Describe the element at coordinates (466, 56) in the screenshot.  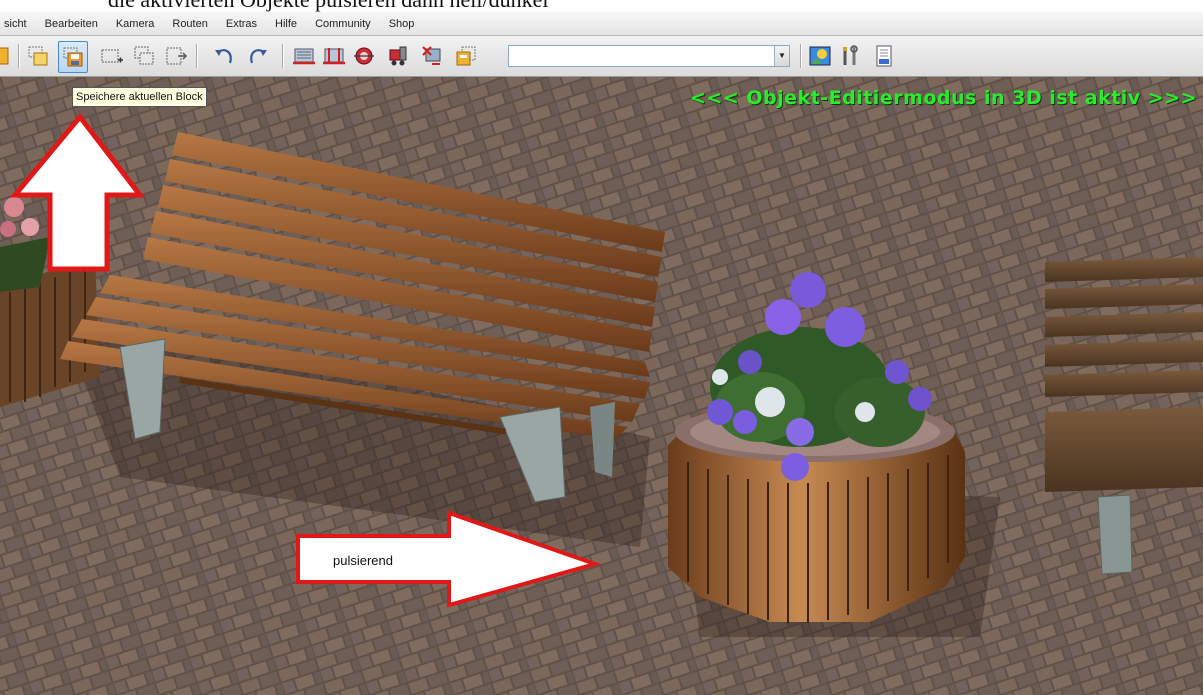
I see `object-tool-icon` at that location.